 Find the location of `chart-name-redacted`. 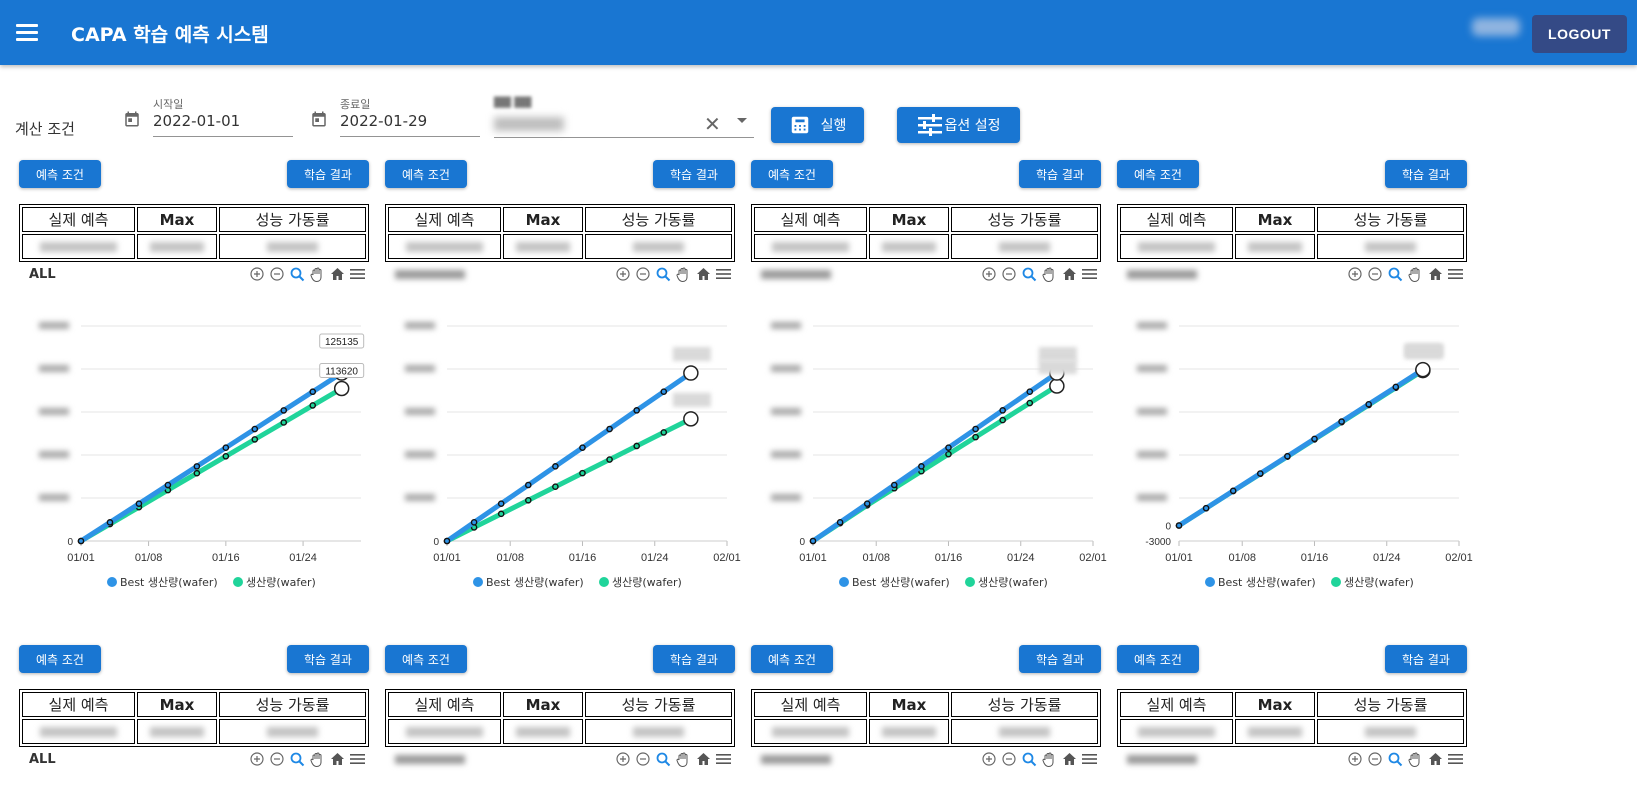

chart-name-redacted is located at coordinates (796, 759).